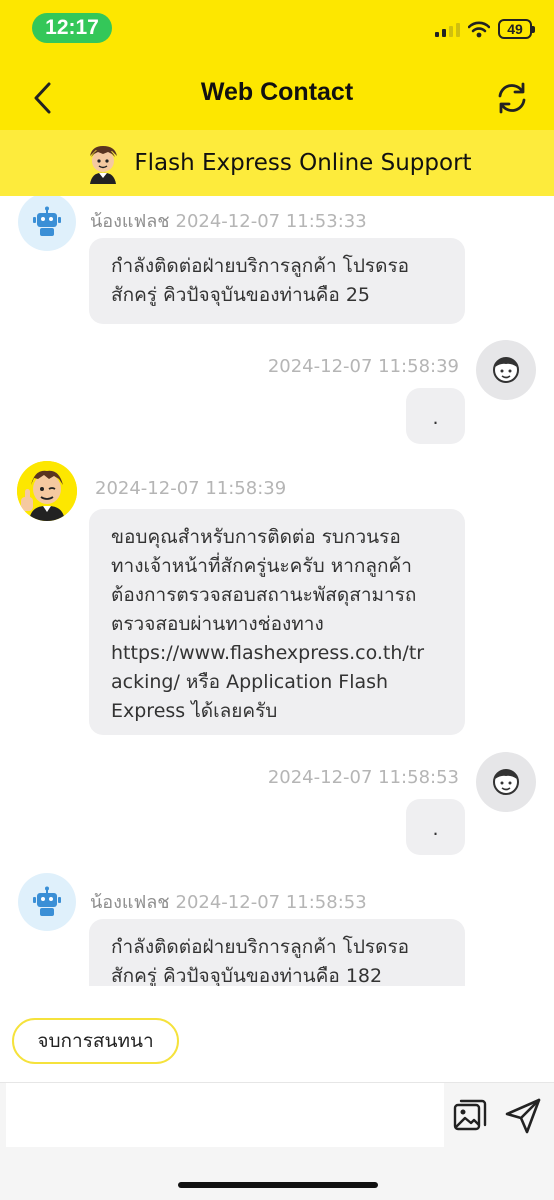 This screenshot has width=554, height=1200. What do you see at coordinates (256, 537) in the screenshot?
I see `message-line: ขอบคุณสำหรับการติดต่อ รบกวนรอ` at bounding box center [256, 537].